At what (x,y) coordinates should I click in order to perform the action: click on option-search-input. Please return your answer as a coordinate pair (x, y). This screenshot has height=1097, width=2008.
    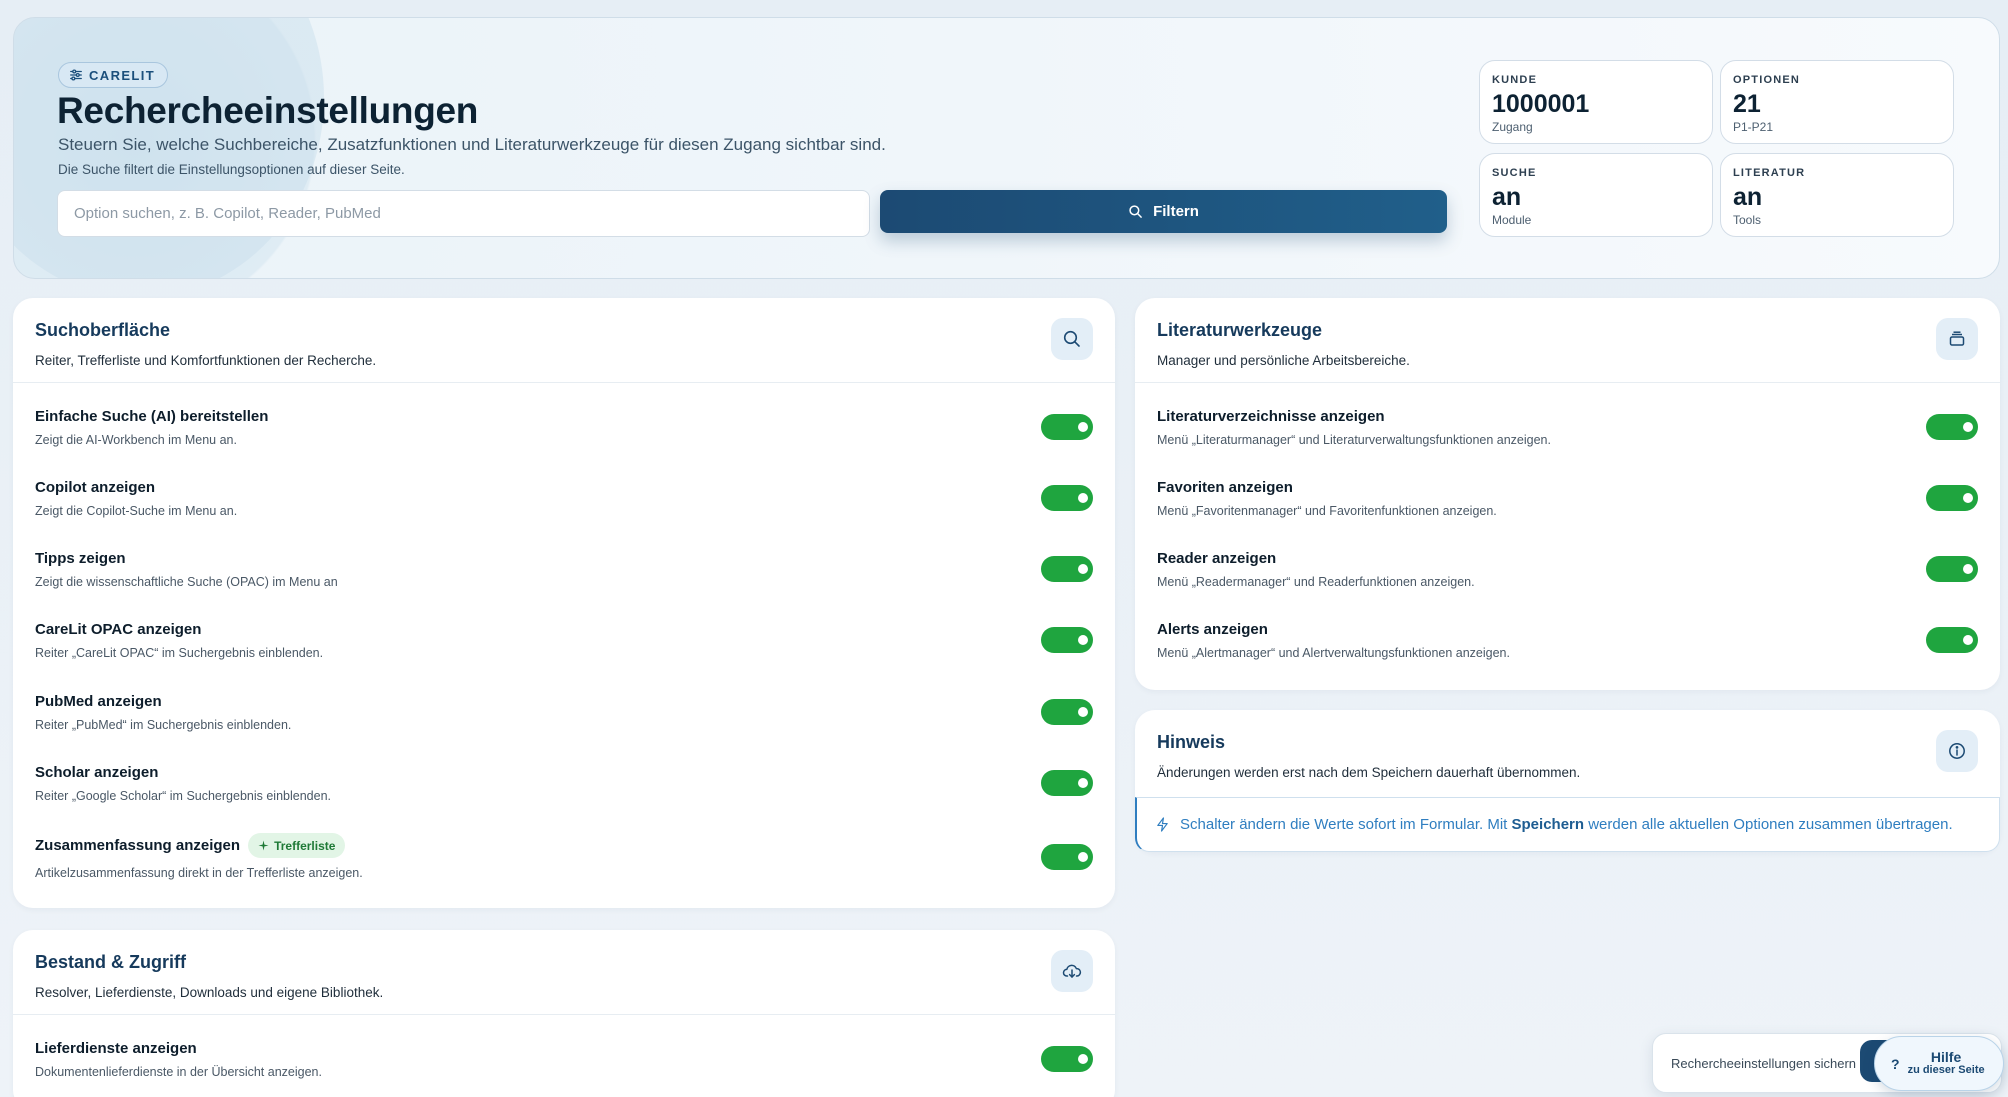
    Looking at the image, I should click on (463, 213).